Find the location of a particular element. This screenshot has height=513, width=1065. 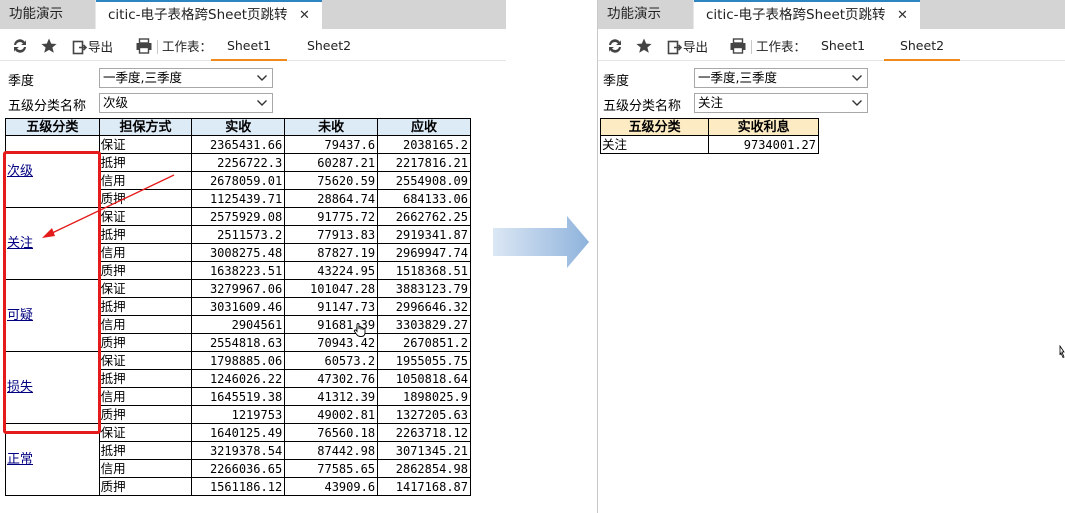

header-cell: 担保方式 is located at coordinates (145, 127).